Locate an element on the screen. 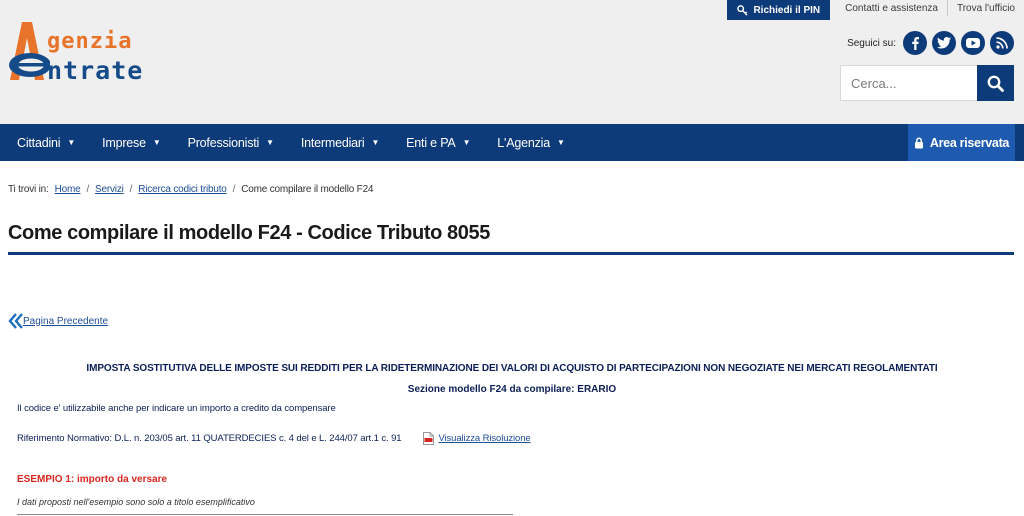 This screenshot has width=1024, height=516. lock-icon is located at coordinates (918, 142).